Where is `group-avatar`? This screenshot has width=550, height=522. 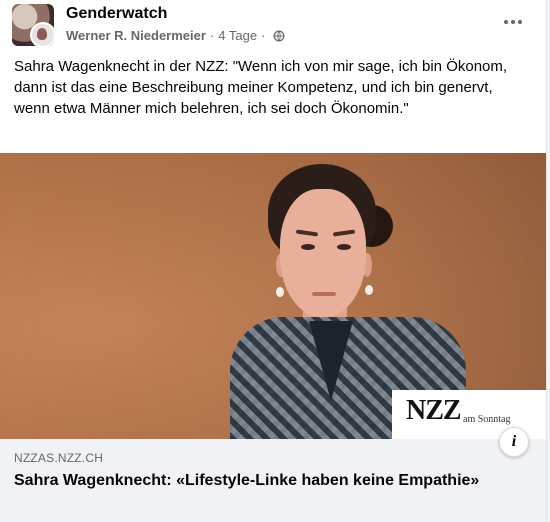
group-avatar is located at coordinates (33, 25).